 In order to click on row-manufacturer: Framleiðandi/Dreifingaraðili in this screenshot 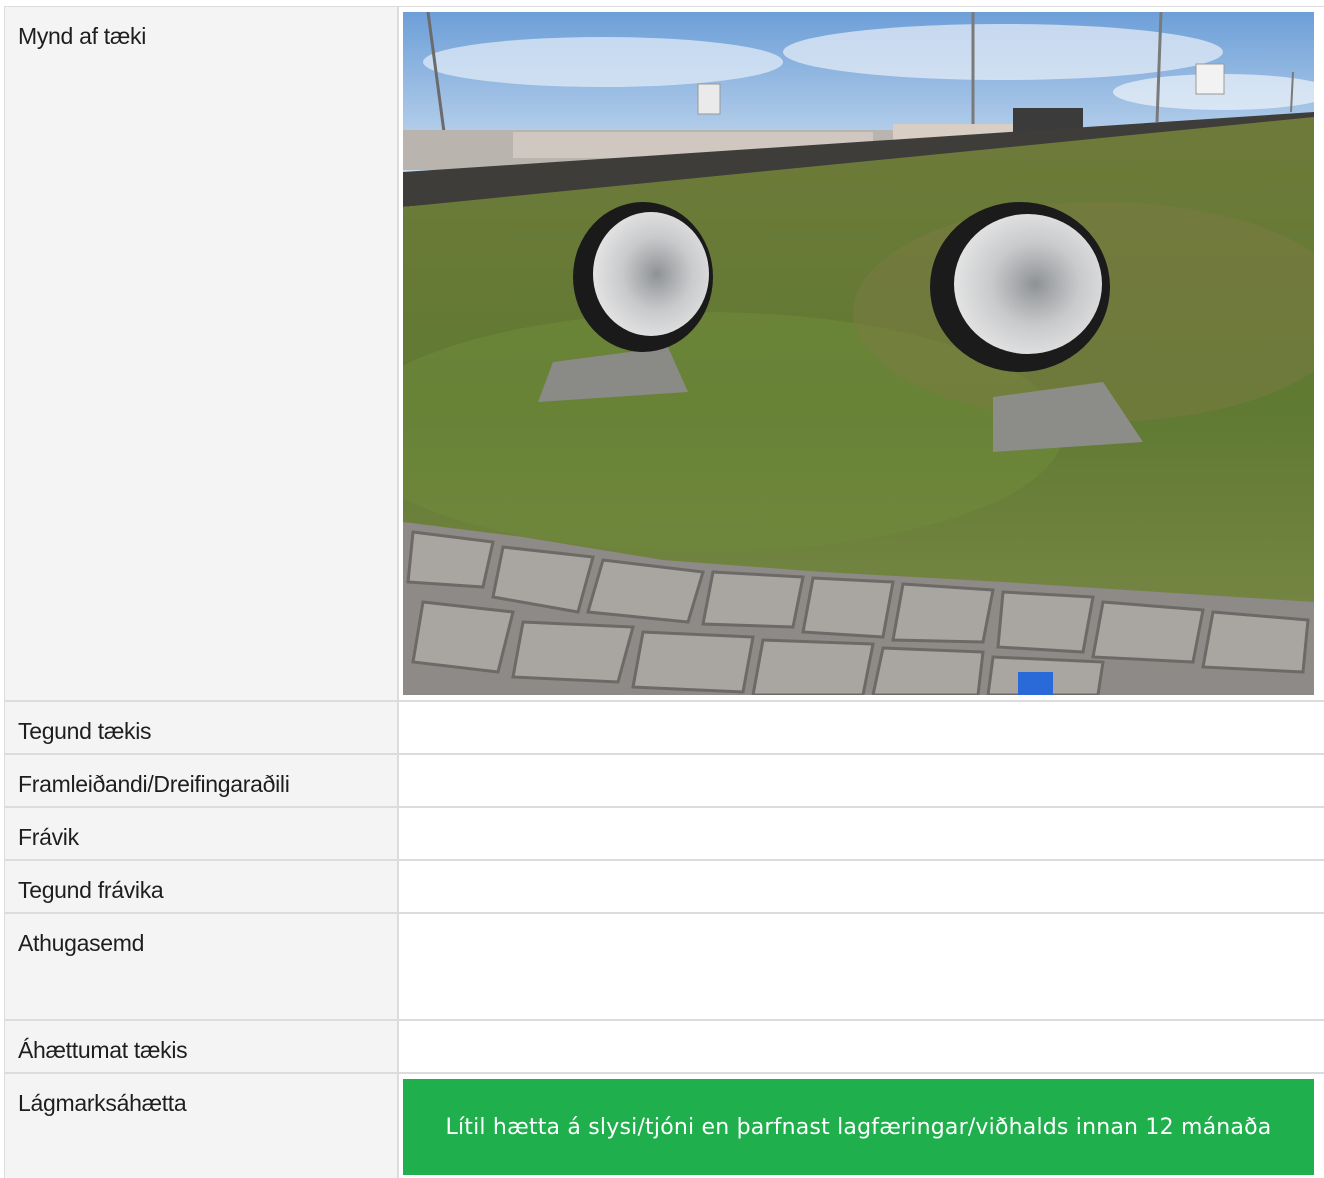, I will do `click(664, 781)`.